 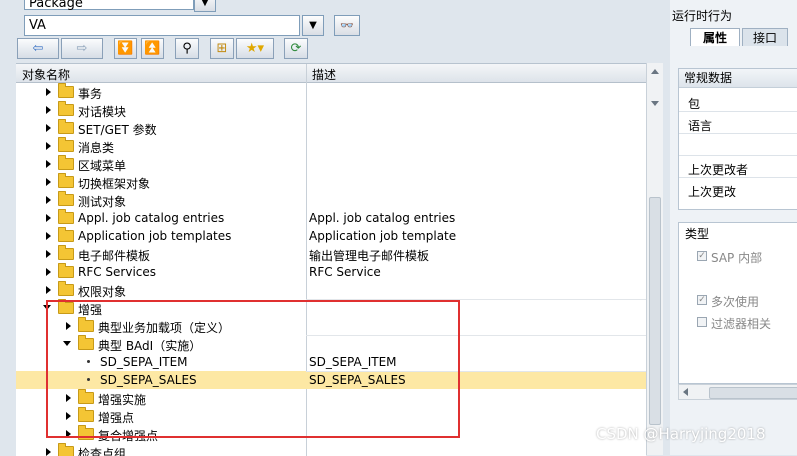 What do you see at coordinates (117, 129) in the screenshot?
I see `tree-node-label: SET/GET 参数` at bounding box center [117, 129].